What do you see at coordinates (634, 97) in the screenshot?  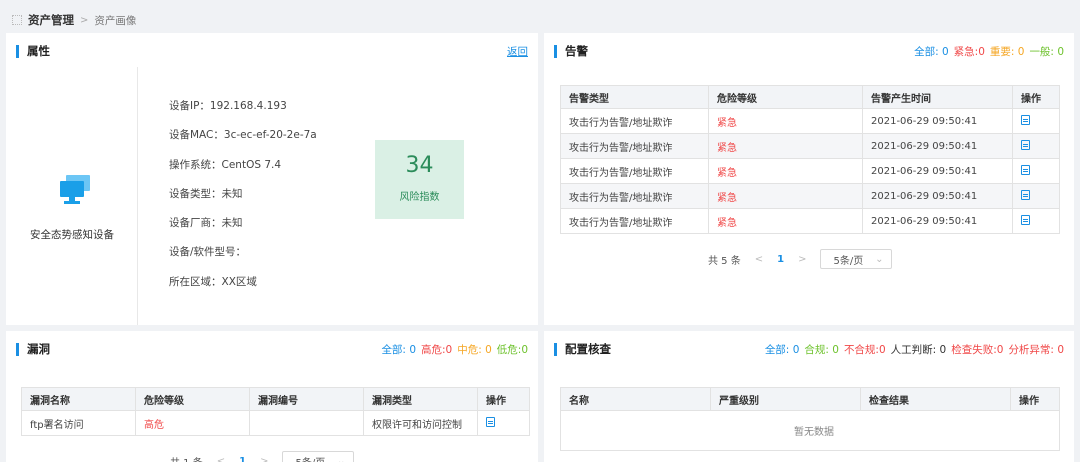 I see `col-header: 告警类型` at bounding box center [634, 97].